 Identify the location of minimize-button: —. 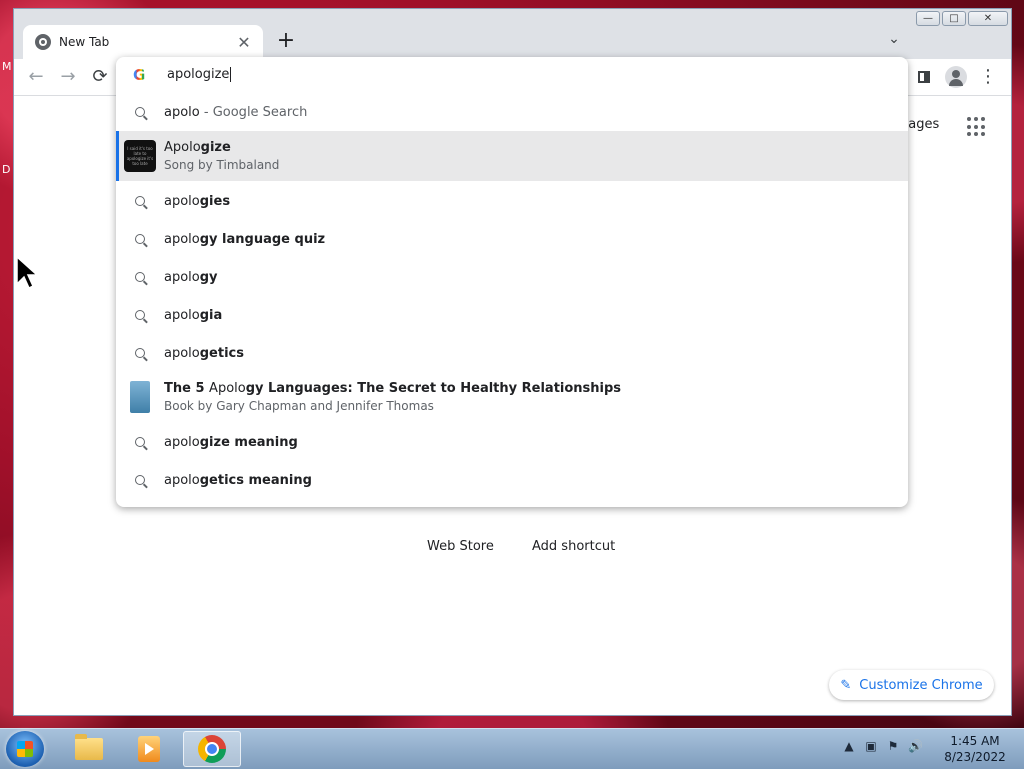
(928, 18).